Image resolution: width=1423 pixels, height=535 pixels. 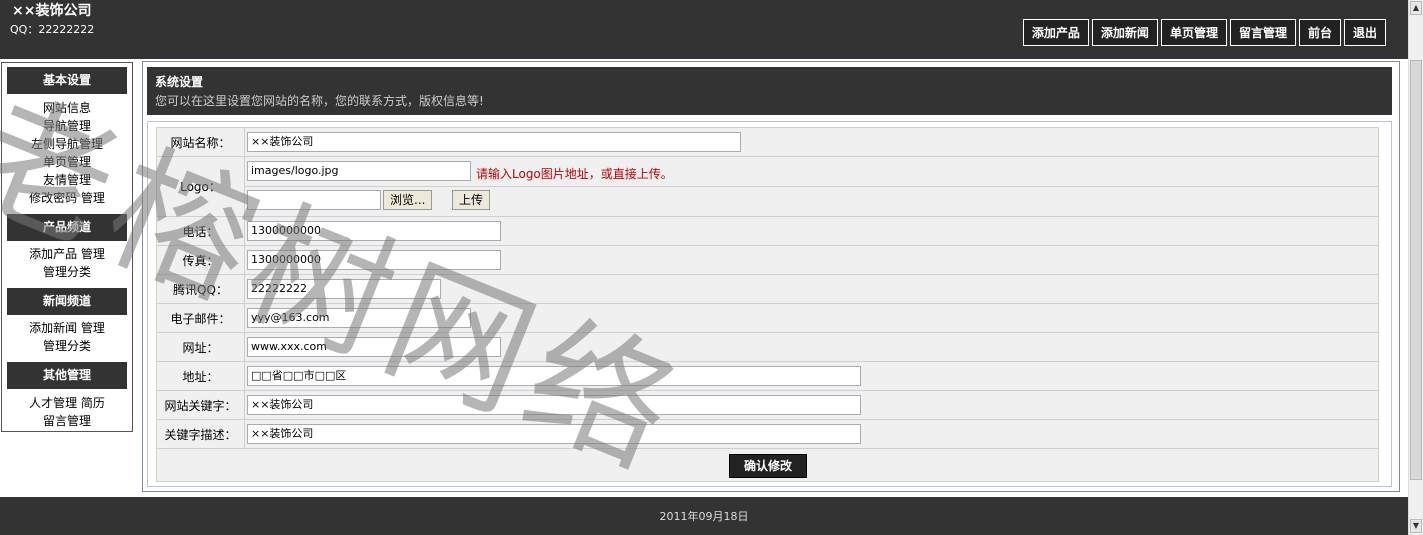 I want to click on footer: 2011年09月18日, so click(x=704, y=516).